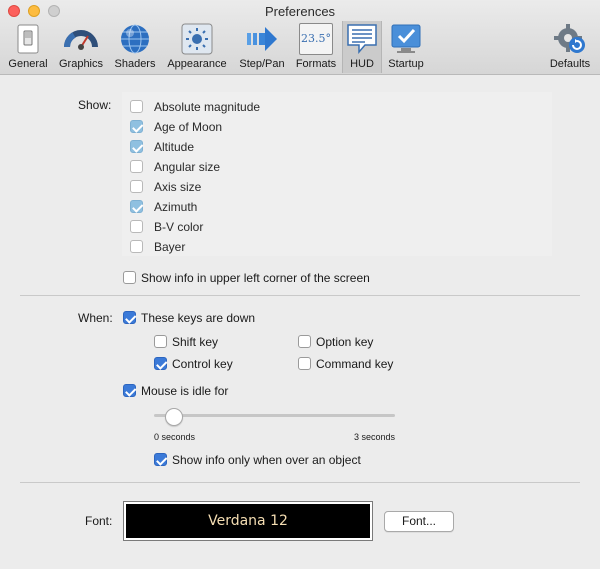  I want to click on formats-icon: 23.5°, so click(316, 39).